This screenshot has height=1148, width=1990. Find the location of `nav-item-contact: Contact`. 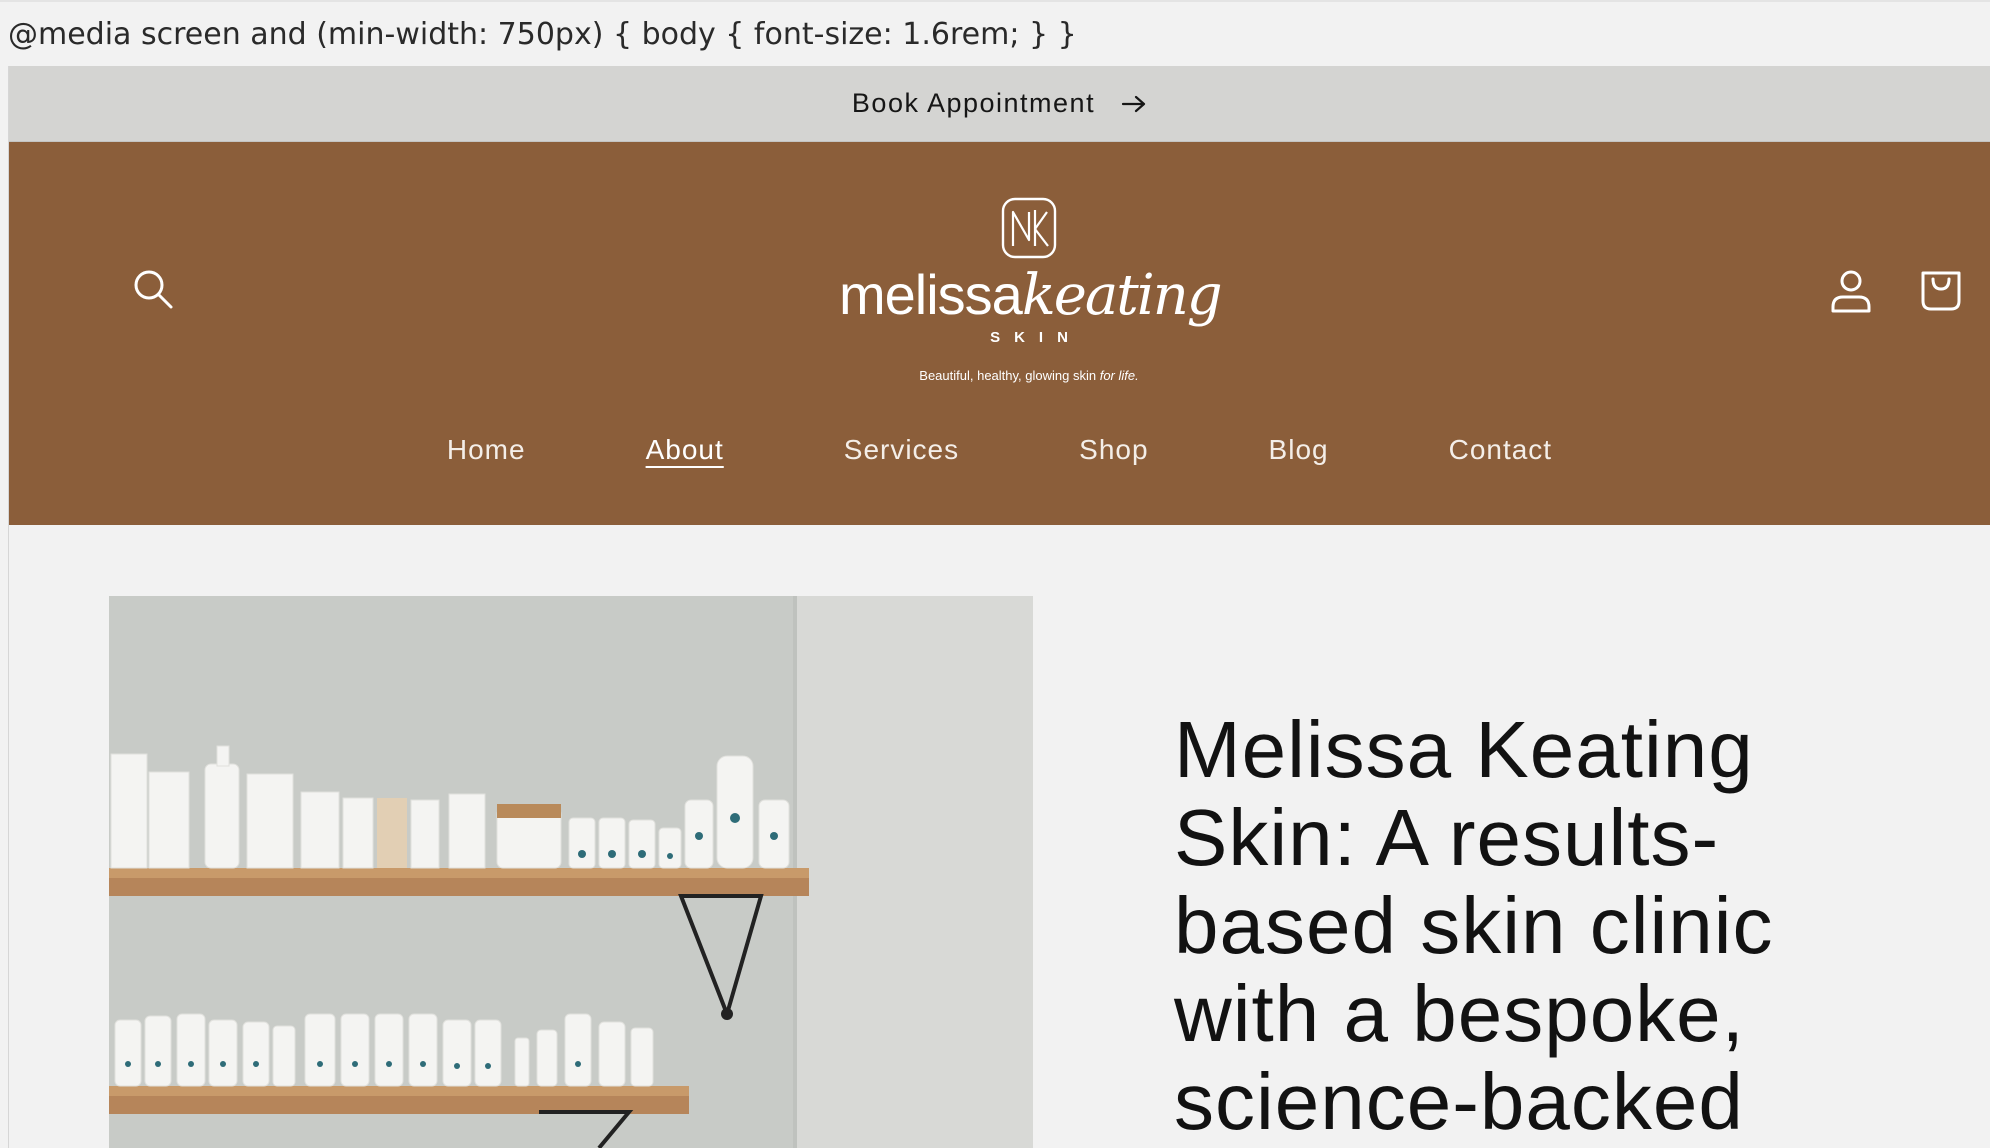

nav-item-contact: Contact is located at coordinates (1501, 450).